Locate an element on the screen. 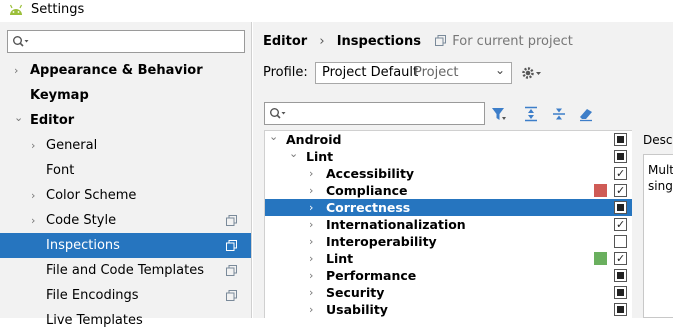 The image size is (673, 333). window-title: Settings is located at coordinates (58, 9).